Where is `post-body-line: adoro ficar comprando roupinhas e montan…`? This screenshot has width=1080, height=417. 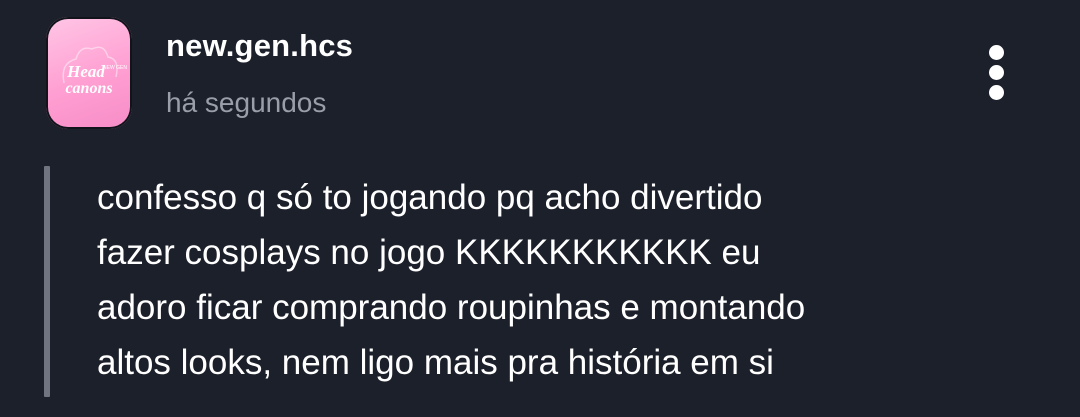 post-body-line: adoro ficar comprando roupinhas e montan… is located at coordinates (451, 307).